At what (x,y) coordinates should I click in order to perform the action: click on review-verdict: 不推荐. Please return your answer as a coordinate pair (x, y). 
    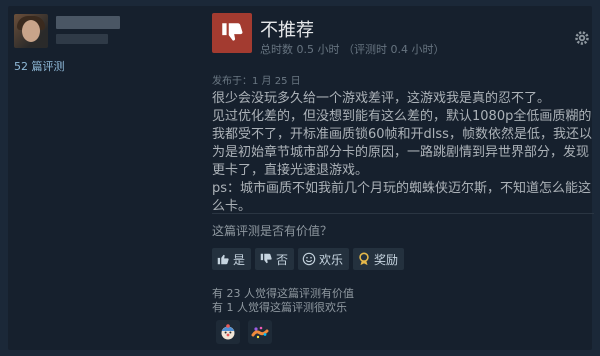
    Looking at the image, I should click on (287, 29).